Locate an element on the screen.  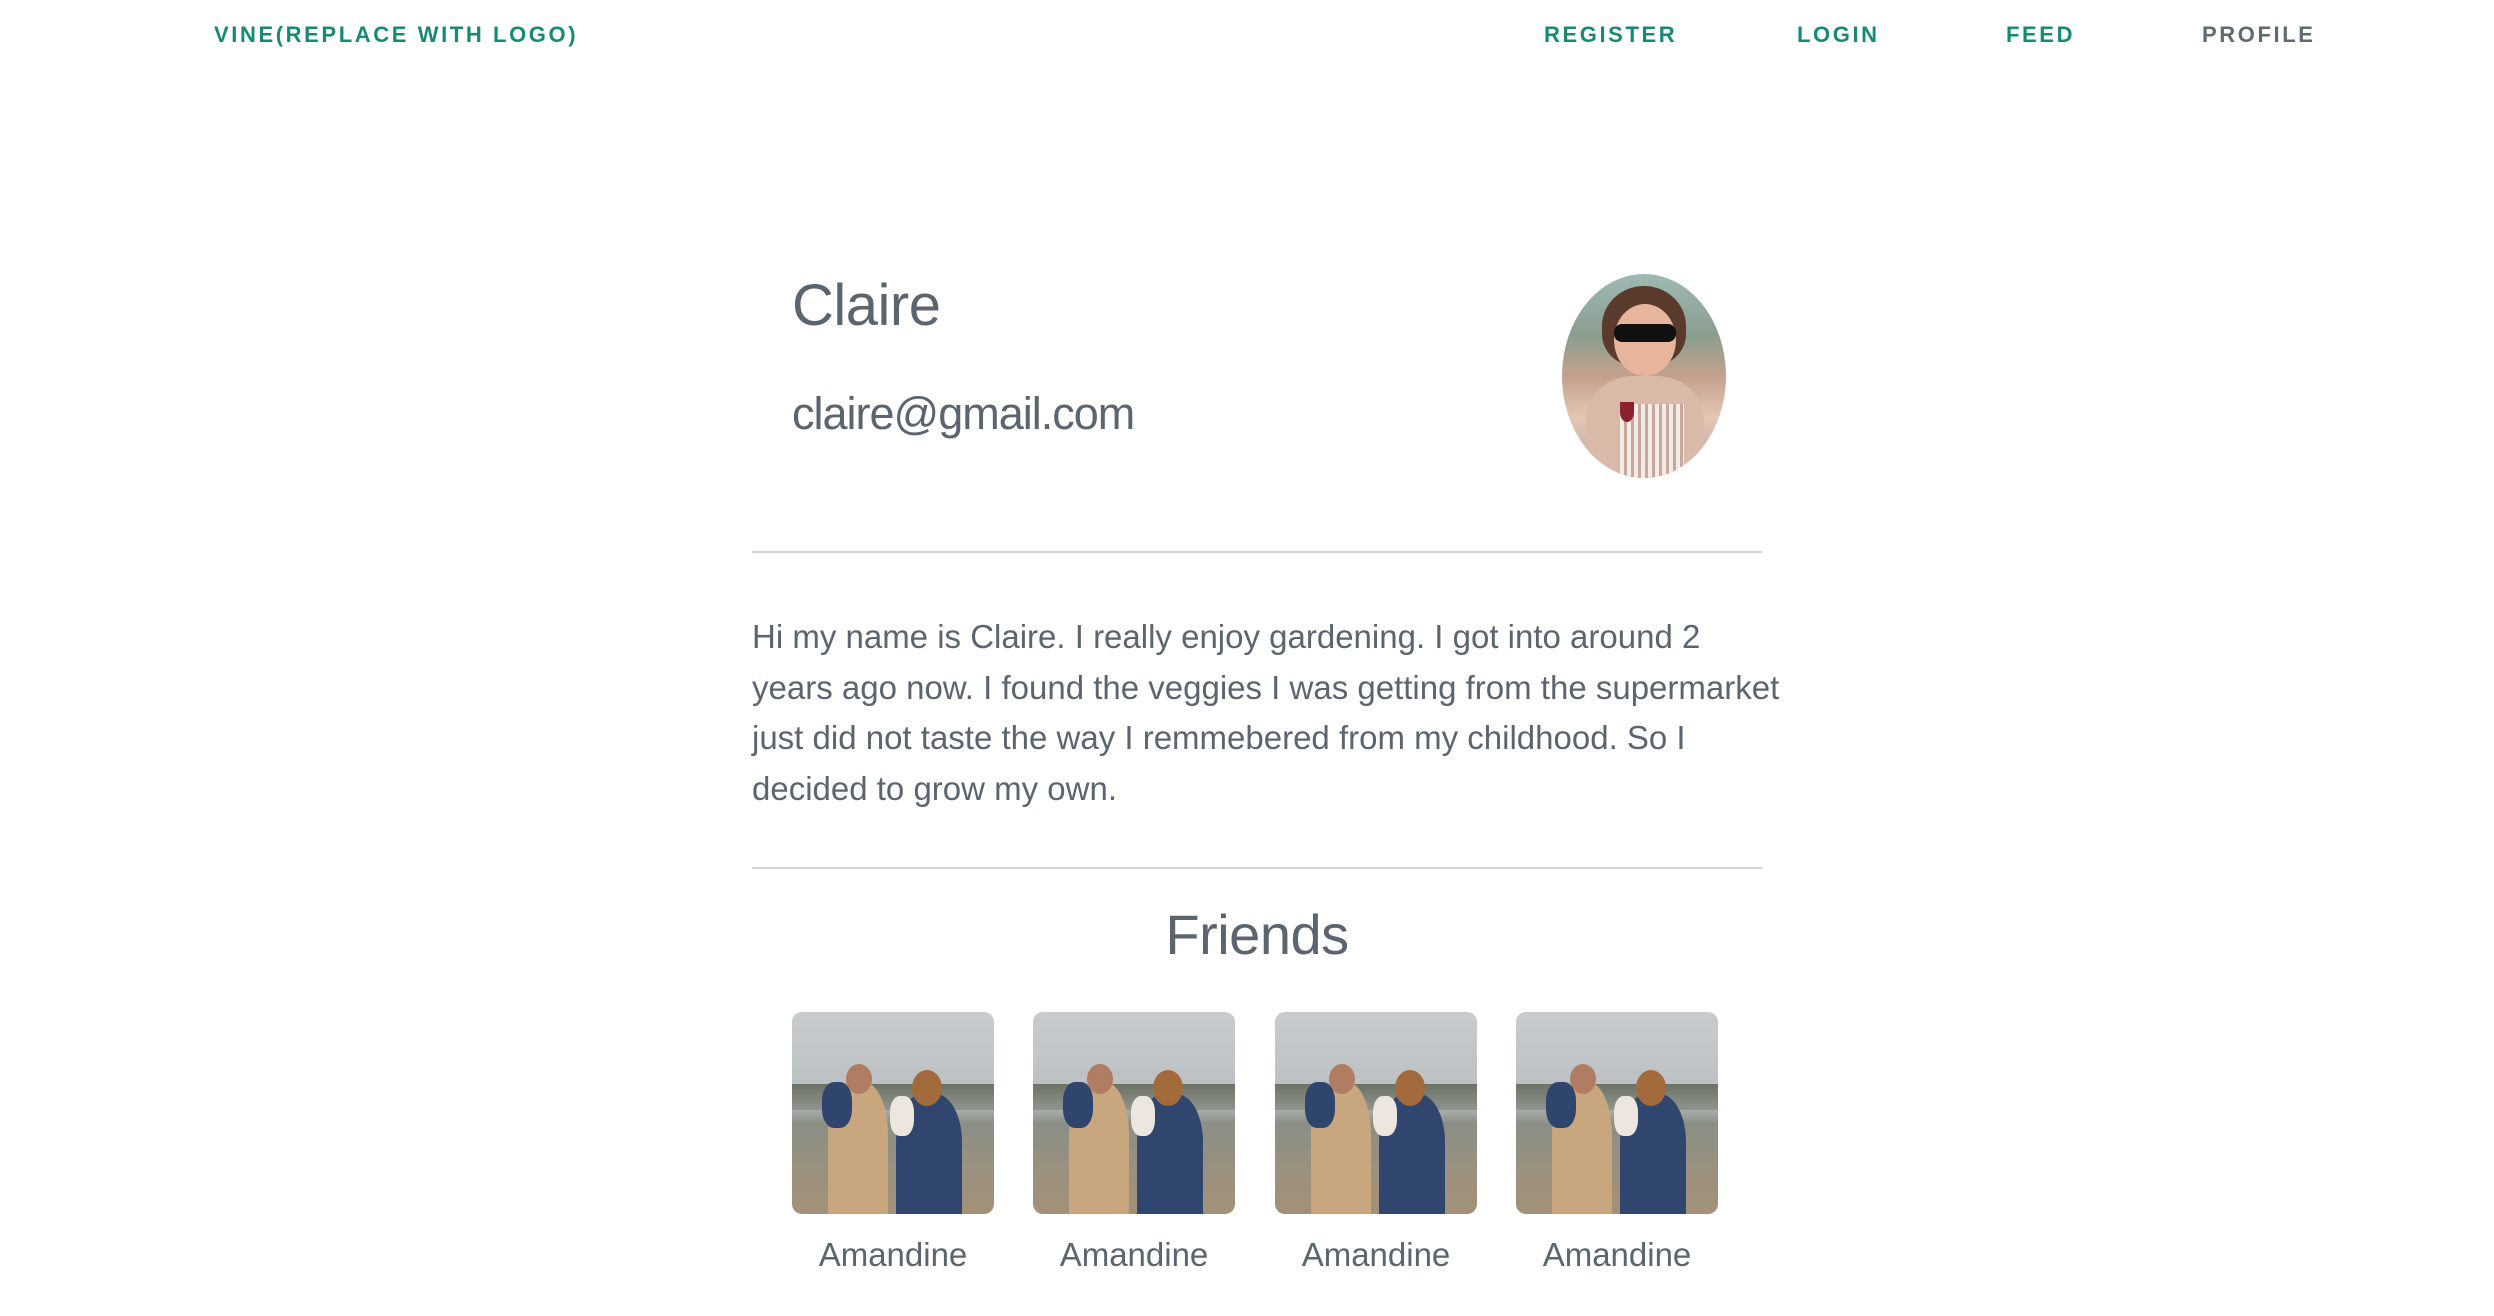
profile-name: Claire is located at coordinates (866, 305).